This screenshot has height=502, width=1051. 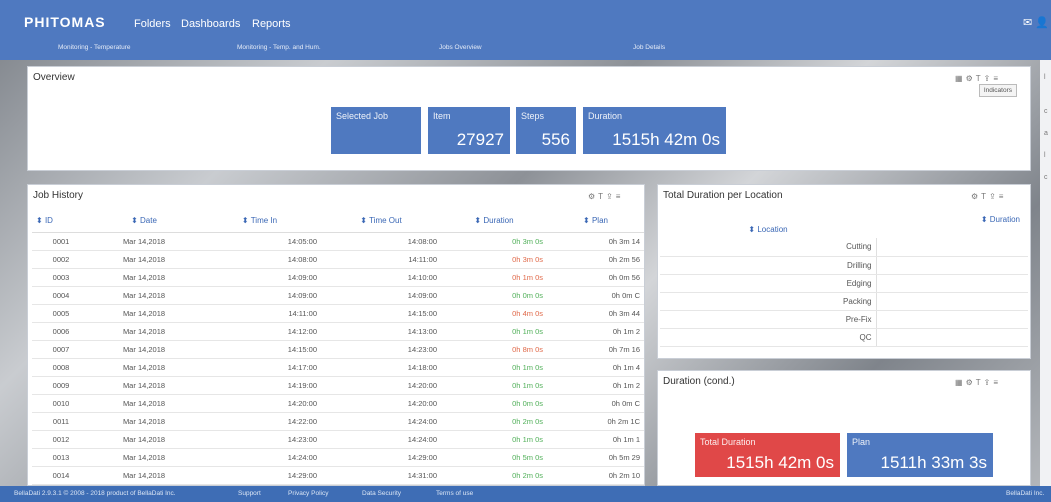 What do you see at coordinates (362, 116) in the screenshot?
I see `kpi-selected-job-label: Selected Job` at bounding box center [362, 116].